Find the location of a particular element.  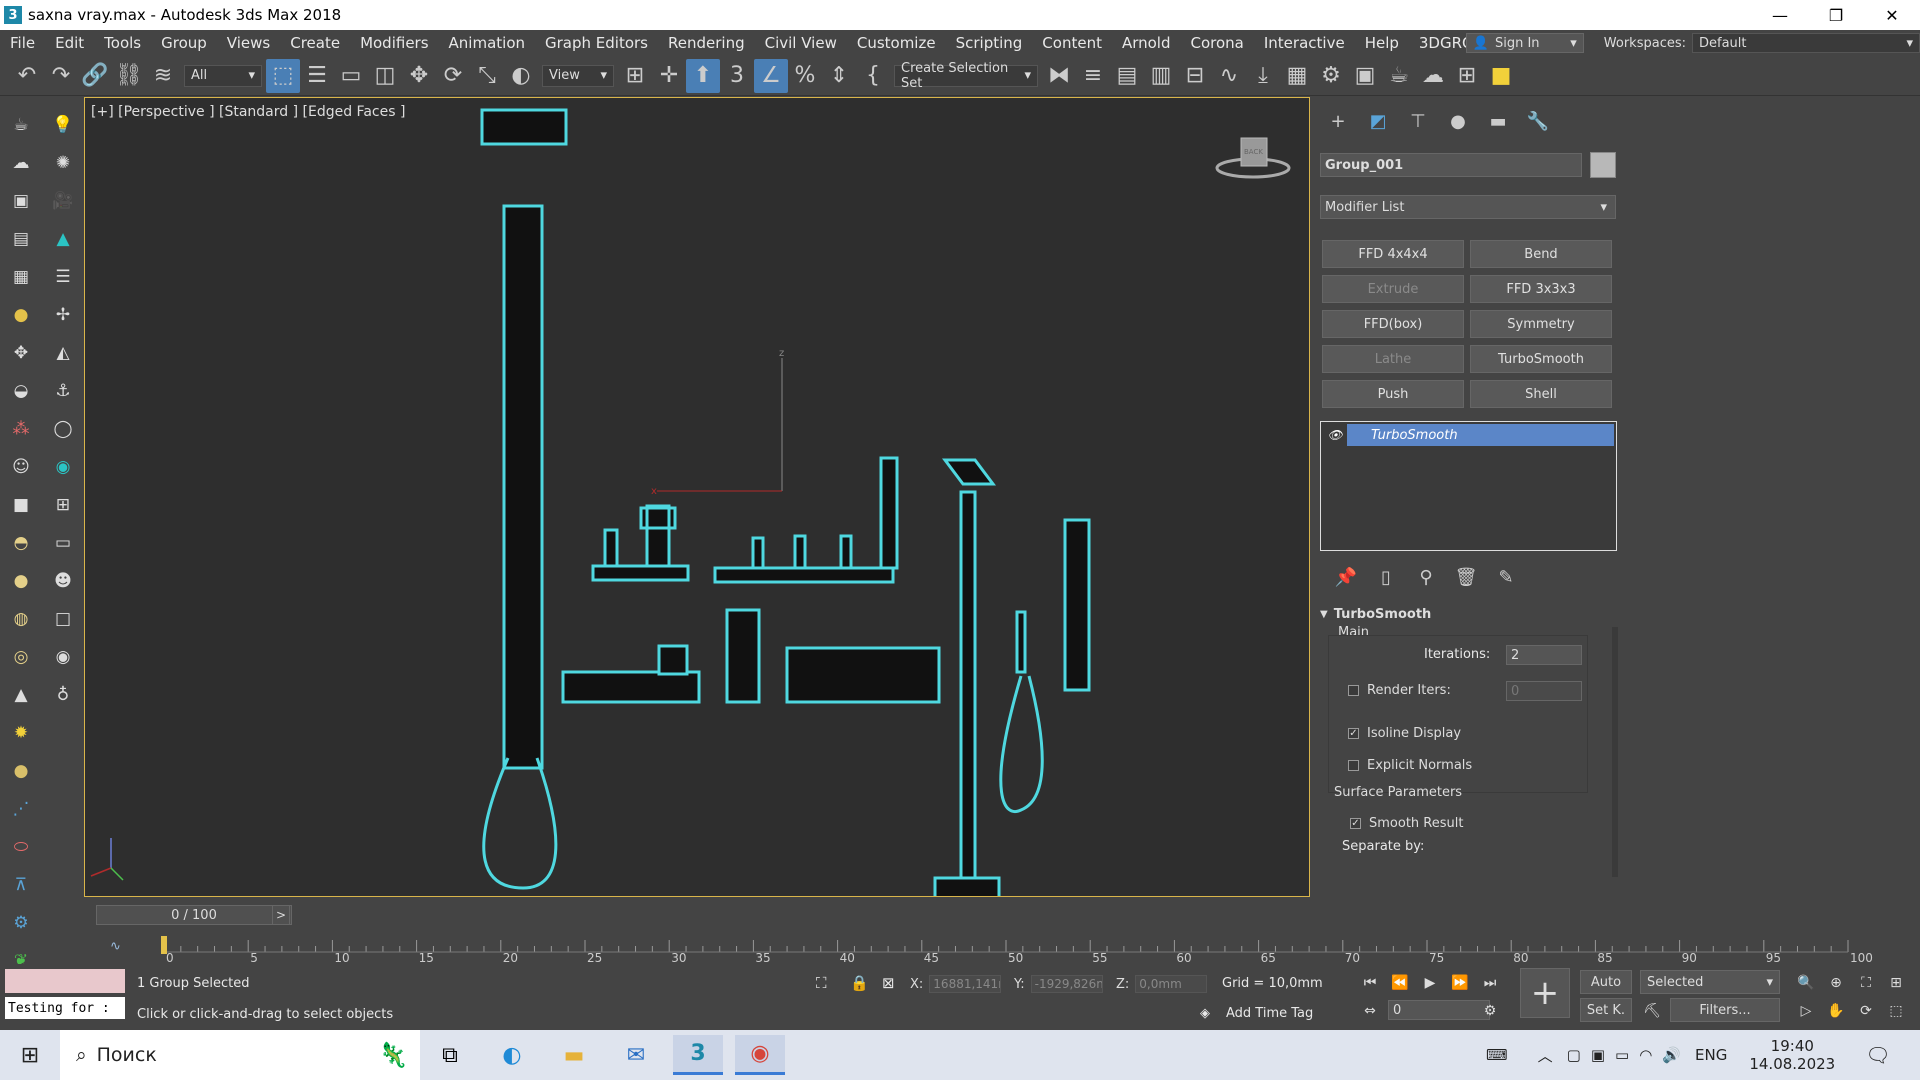

keyboard-icon: ⌨ is located at coordinates (1497, 1055).